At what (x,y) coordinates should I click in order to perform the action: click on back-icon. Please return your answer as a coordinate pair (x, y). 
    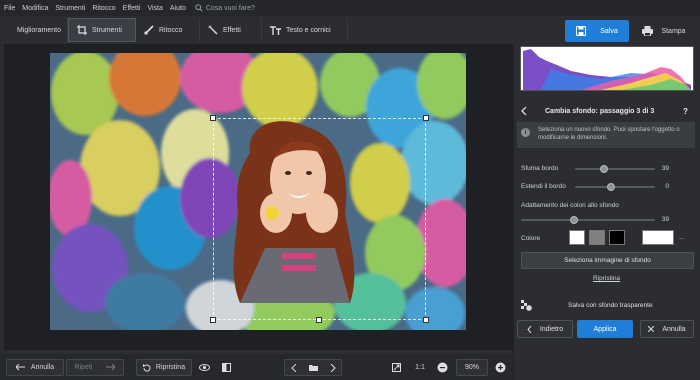
    Looking at the image, I should click on (529, 329).